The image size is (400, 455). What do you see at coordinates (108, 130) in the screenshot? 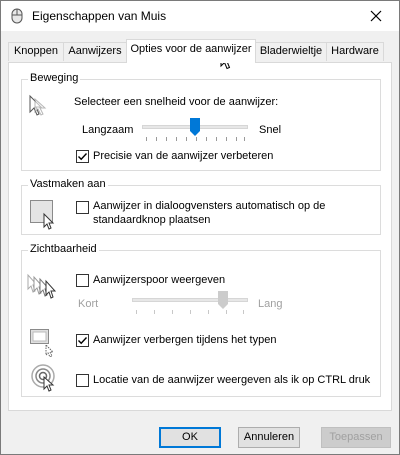
I see `slow-label: Langzaam` at bounding box center [108, 130].